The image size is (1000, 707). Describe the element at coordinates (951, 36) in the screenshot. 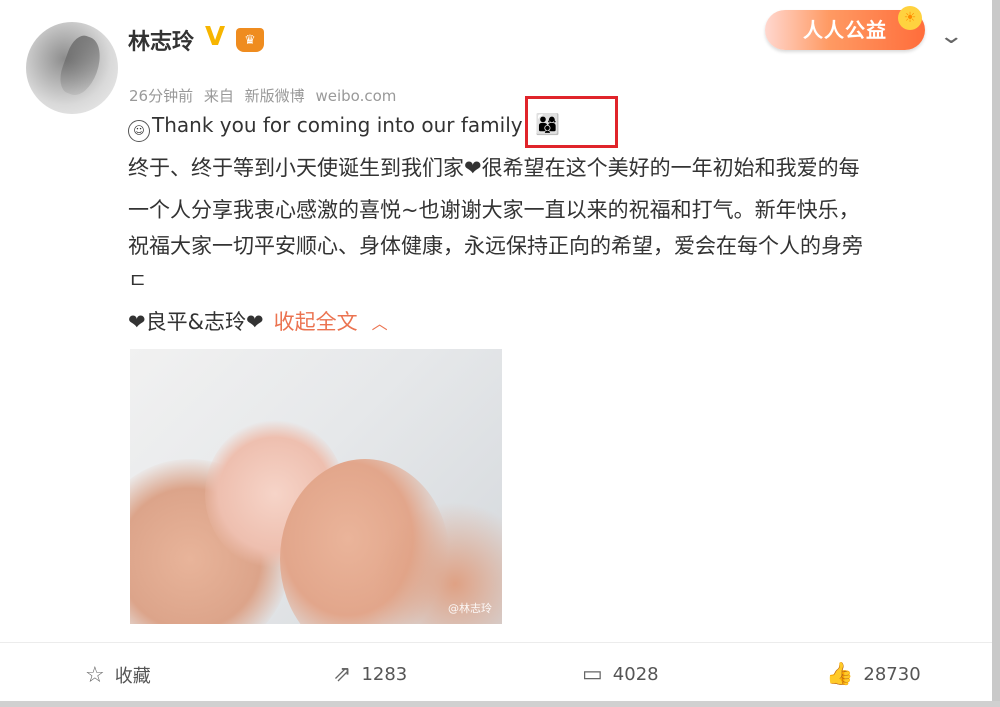

I see `chevron-down-icon: ⌄` at that location.